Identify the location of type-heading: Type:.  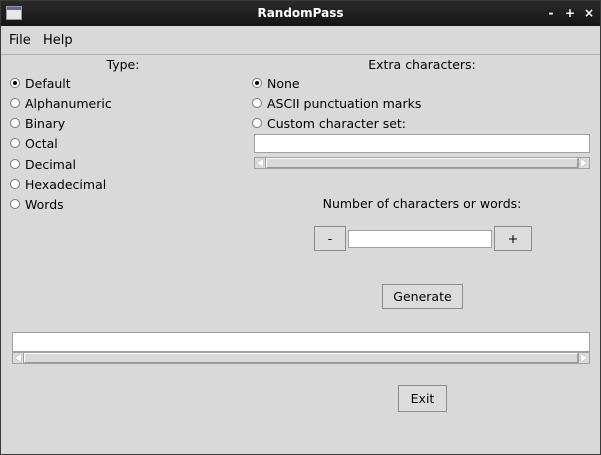
(123, 64).